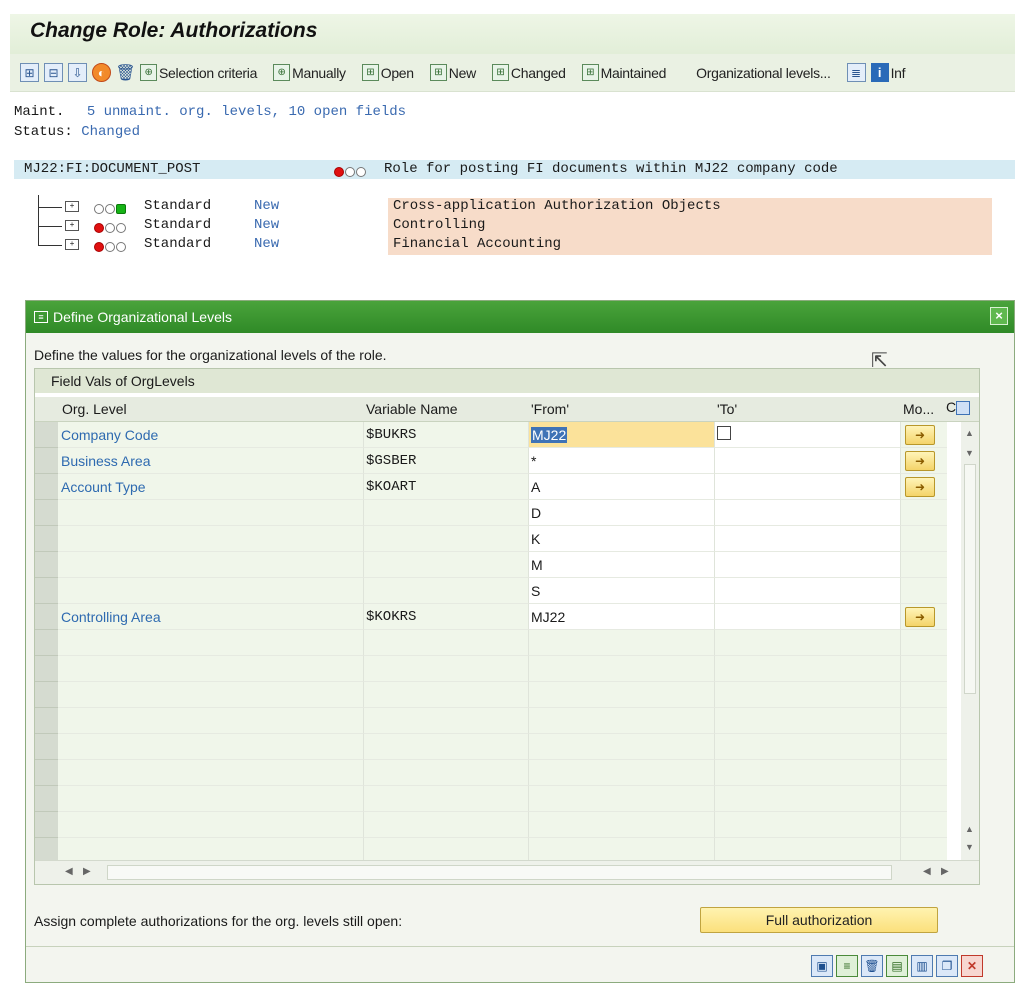 The height and width of the screenshot is (983, 1015). Describe the element at coordinates (101, 72) in the screenshot. I see `check-icon: ◐` at that location.